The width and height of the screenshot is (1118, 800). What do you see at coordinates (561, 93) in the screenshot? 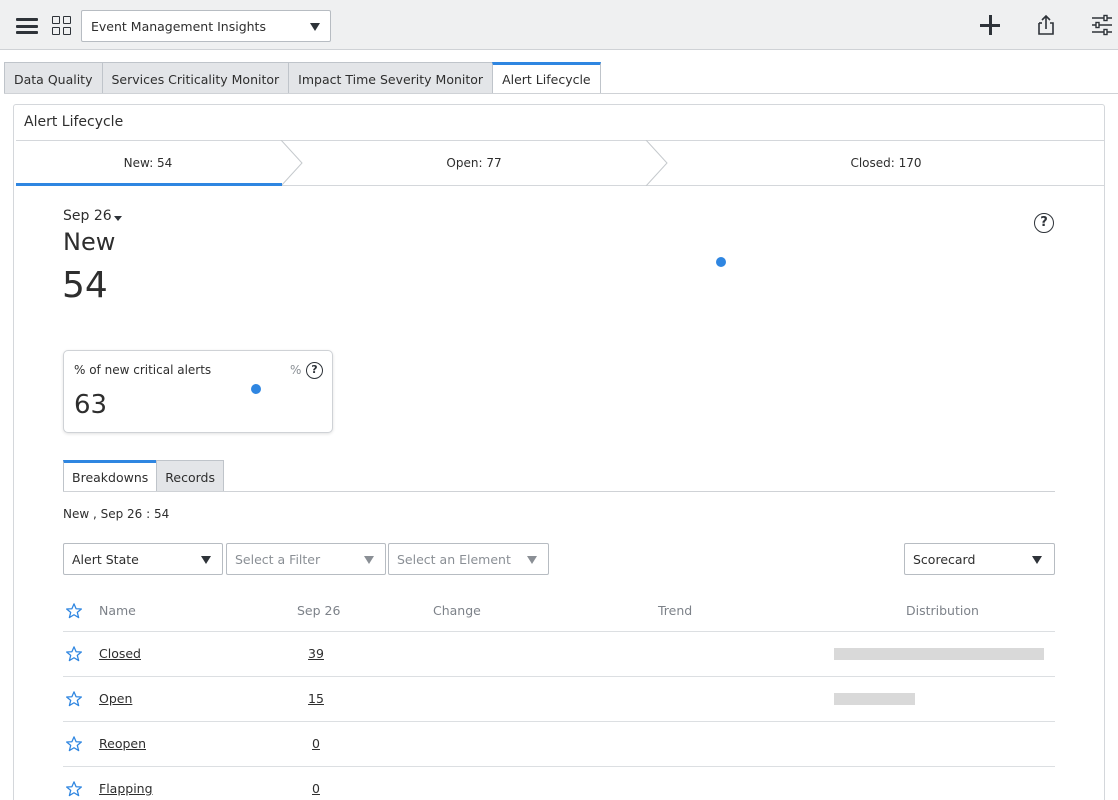
I see `tabs-divider` at bounding box center [561, 93].